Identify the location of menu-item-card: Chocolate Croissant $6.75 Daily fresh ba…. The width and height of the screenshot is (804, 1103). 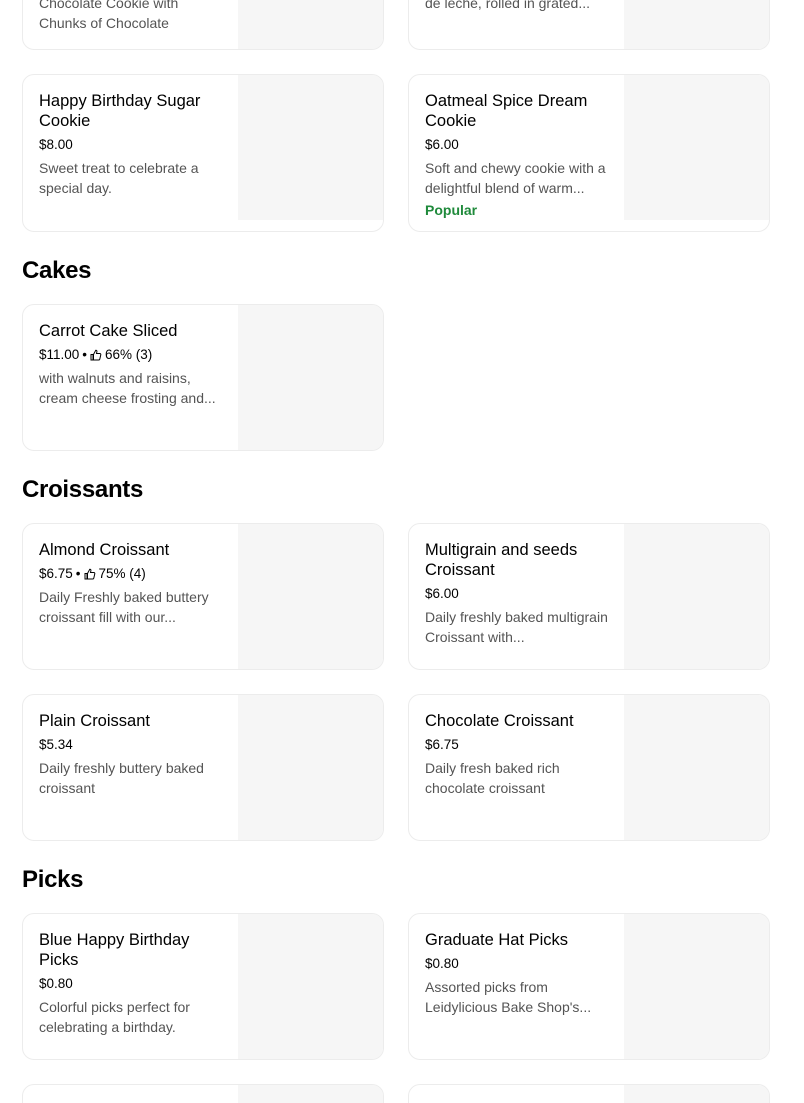
(589, 767).